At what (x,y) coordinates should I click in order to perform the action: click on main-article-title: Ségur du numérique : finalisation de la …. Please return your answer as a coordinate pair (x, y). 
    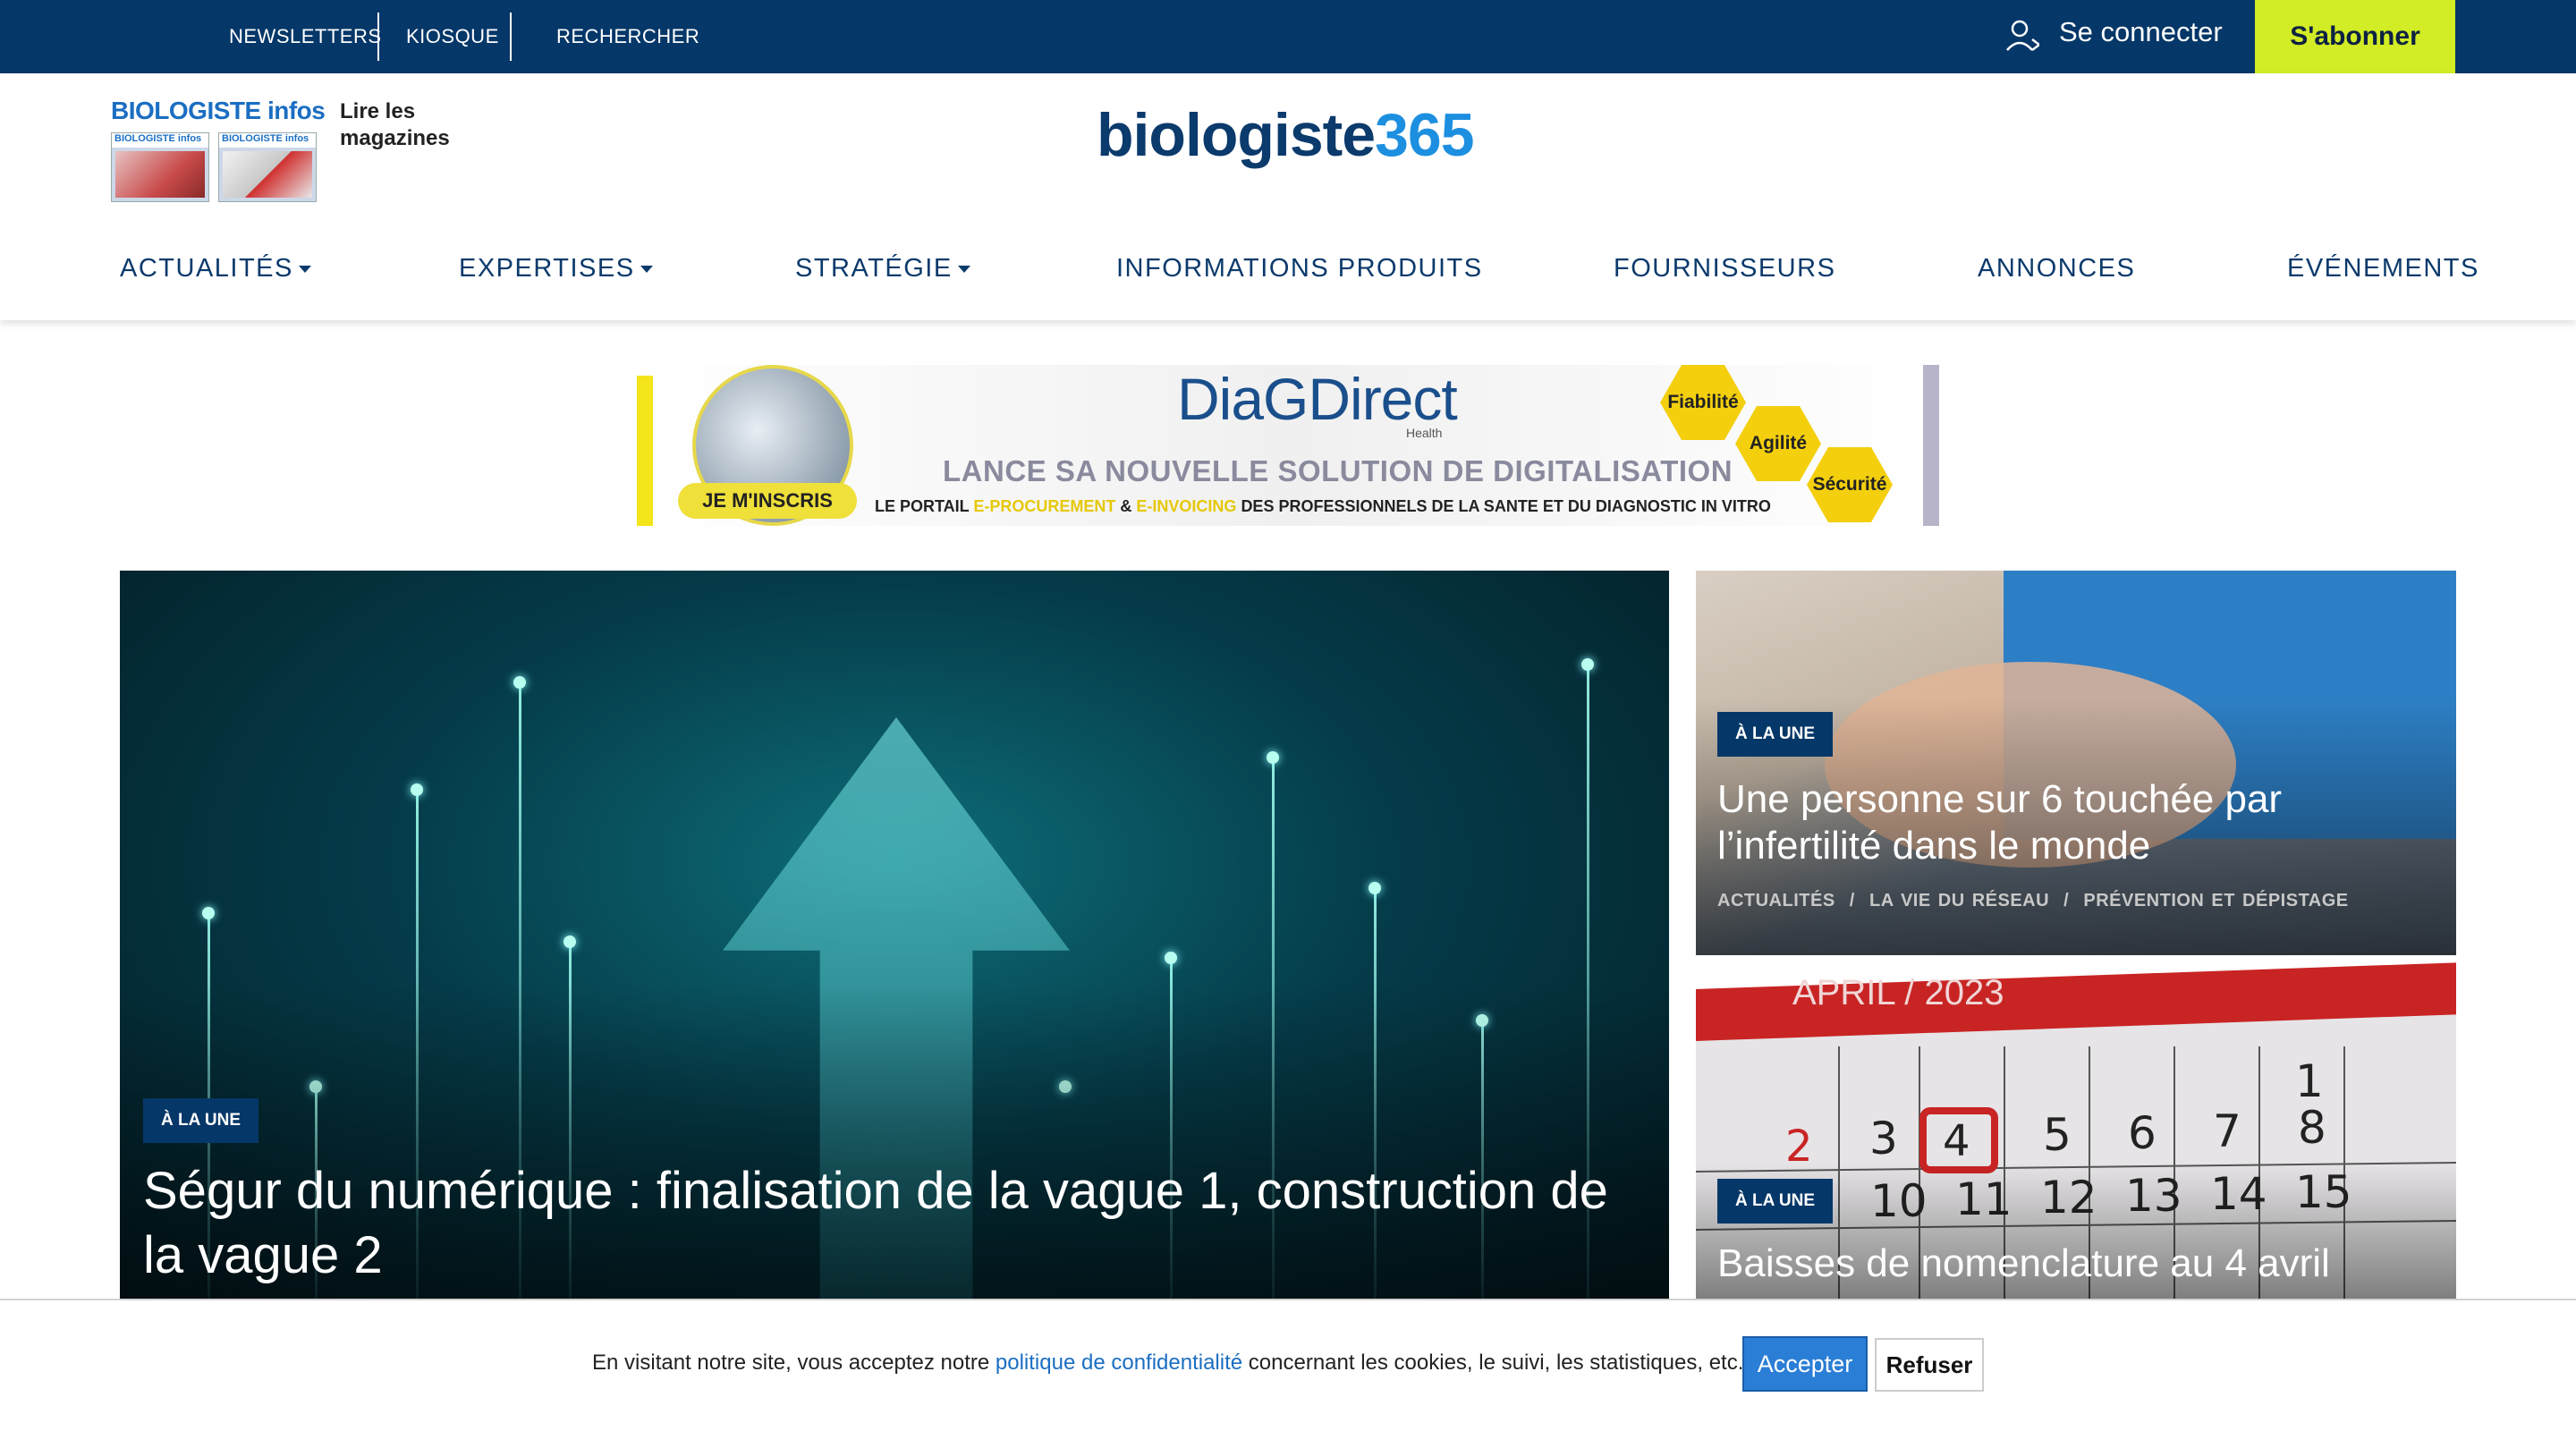
    Looking at the image, I should click on (894, 1224).